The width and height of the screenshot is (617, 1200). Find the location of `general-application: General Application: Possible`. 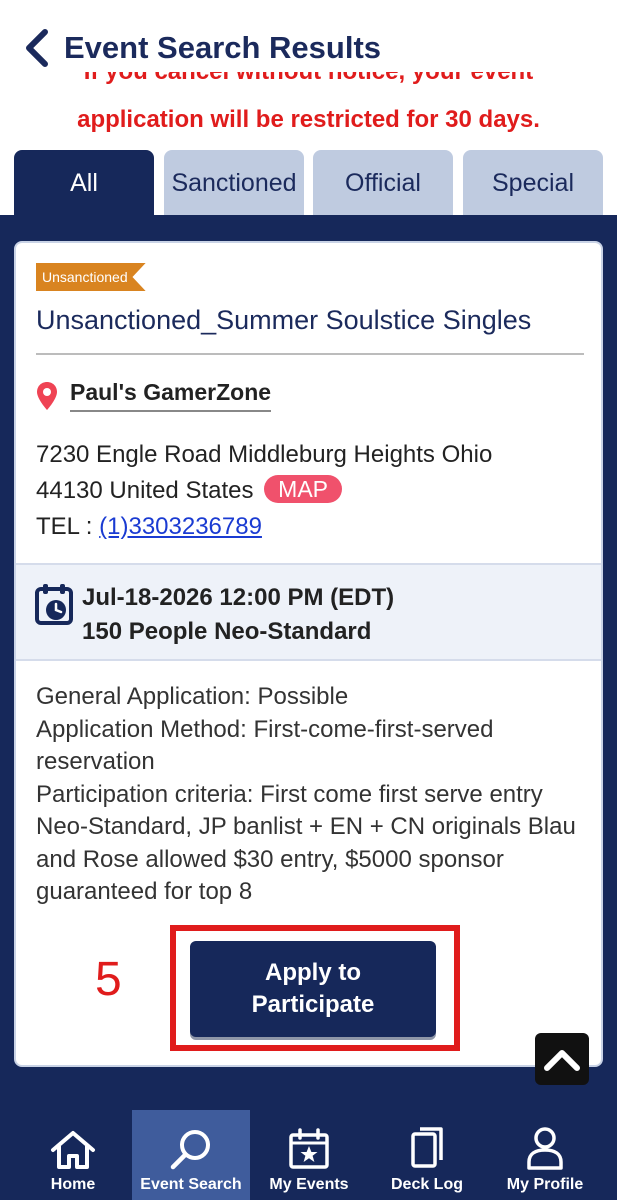

general-application: General Application: Possible is located at coordinates (192, 696).